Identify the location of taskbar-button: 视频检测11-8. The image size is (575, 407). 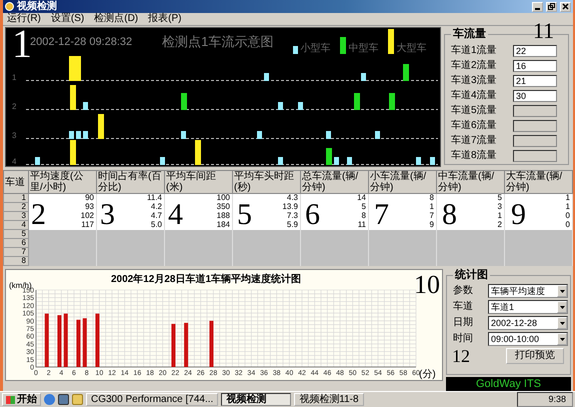
(329, 399).